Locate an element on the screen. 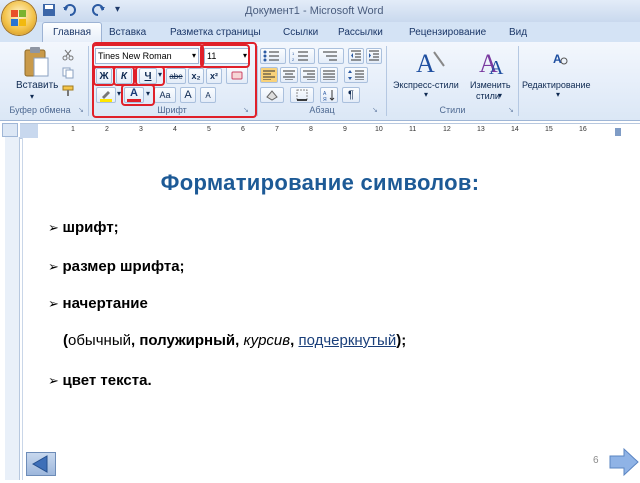 This screenshot has height=483, width=640. list-item: ➢ шрифт; is located at coordinates (83, 227).